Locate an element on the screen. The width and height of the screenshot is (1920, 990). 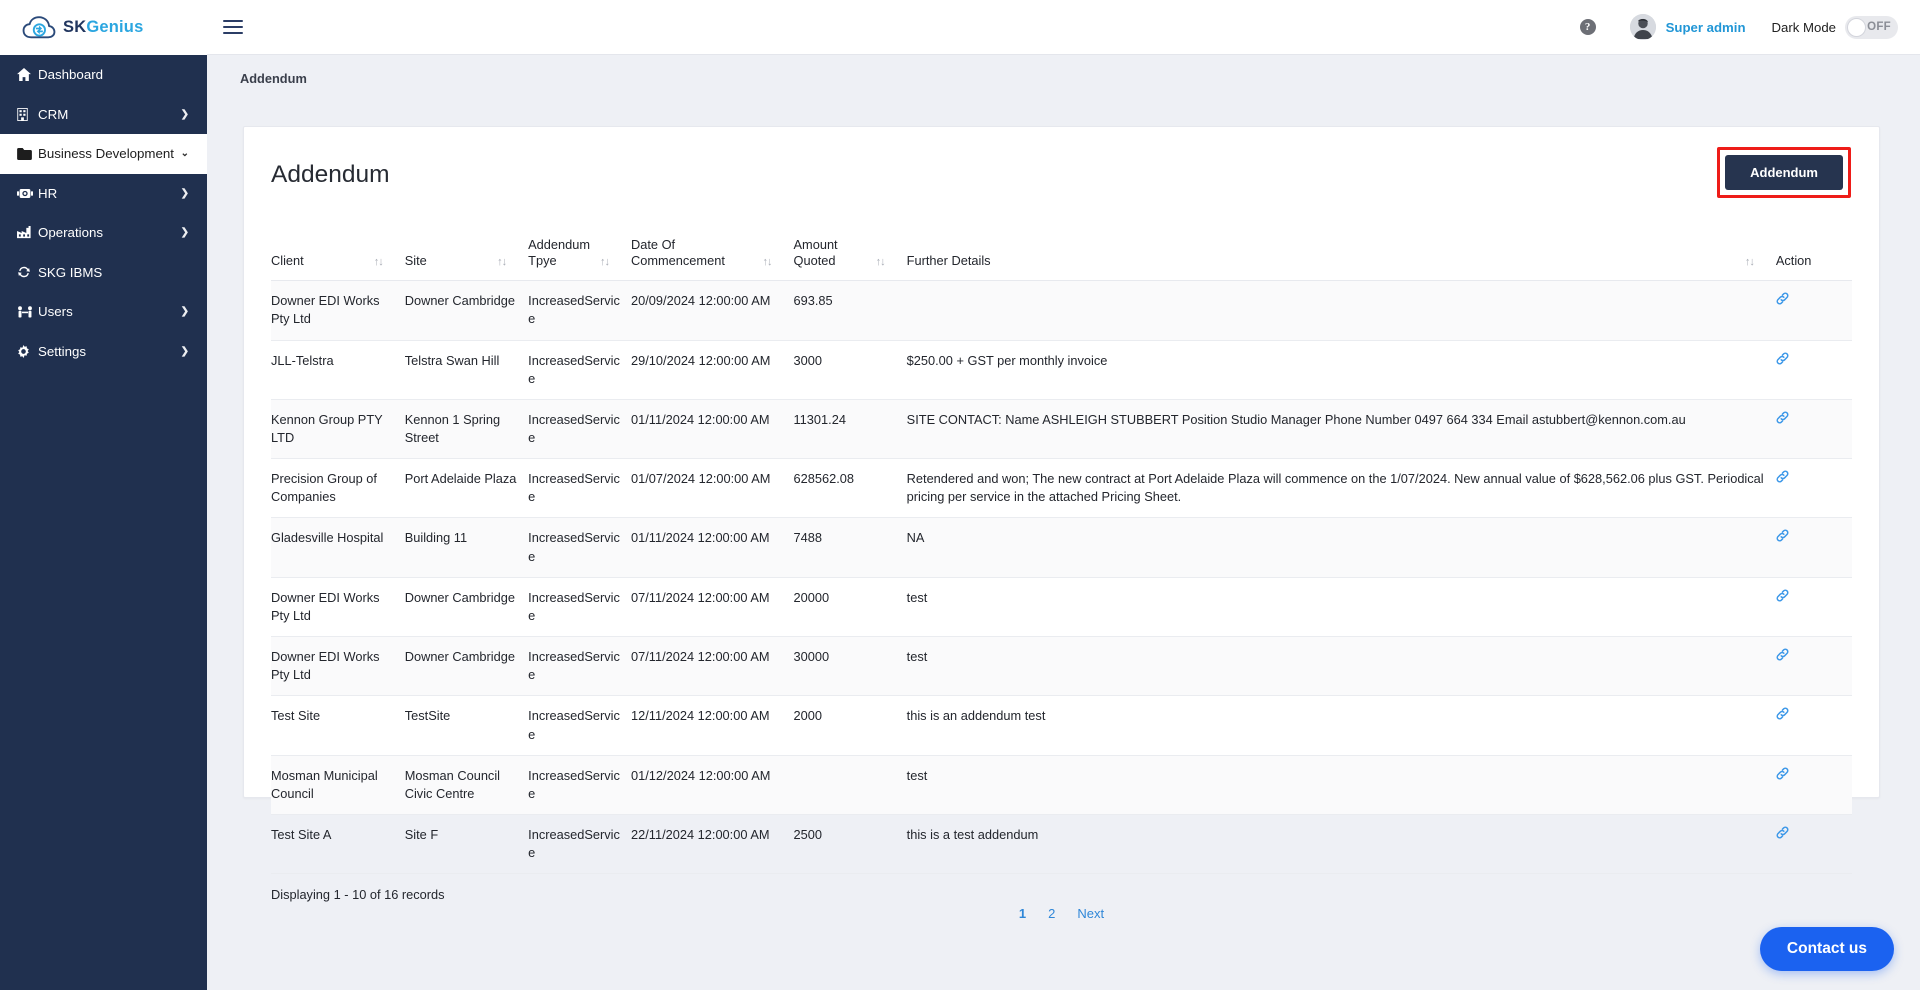
sidebar-item-label: SKG IBMS is located at coordinates (70, 272).